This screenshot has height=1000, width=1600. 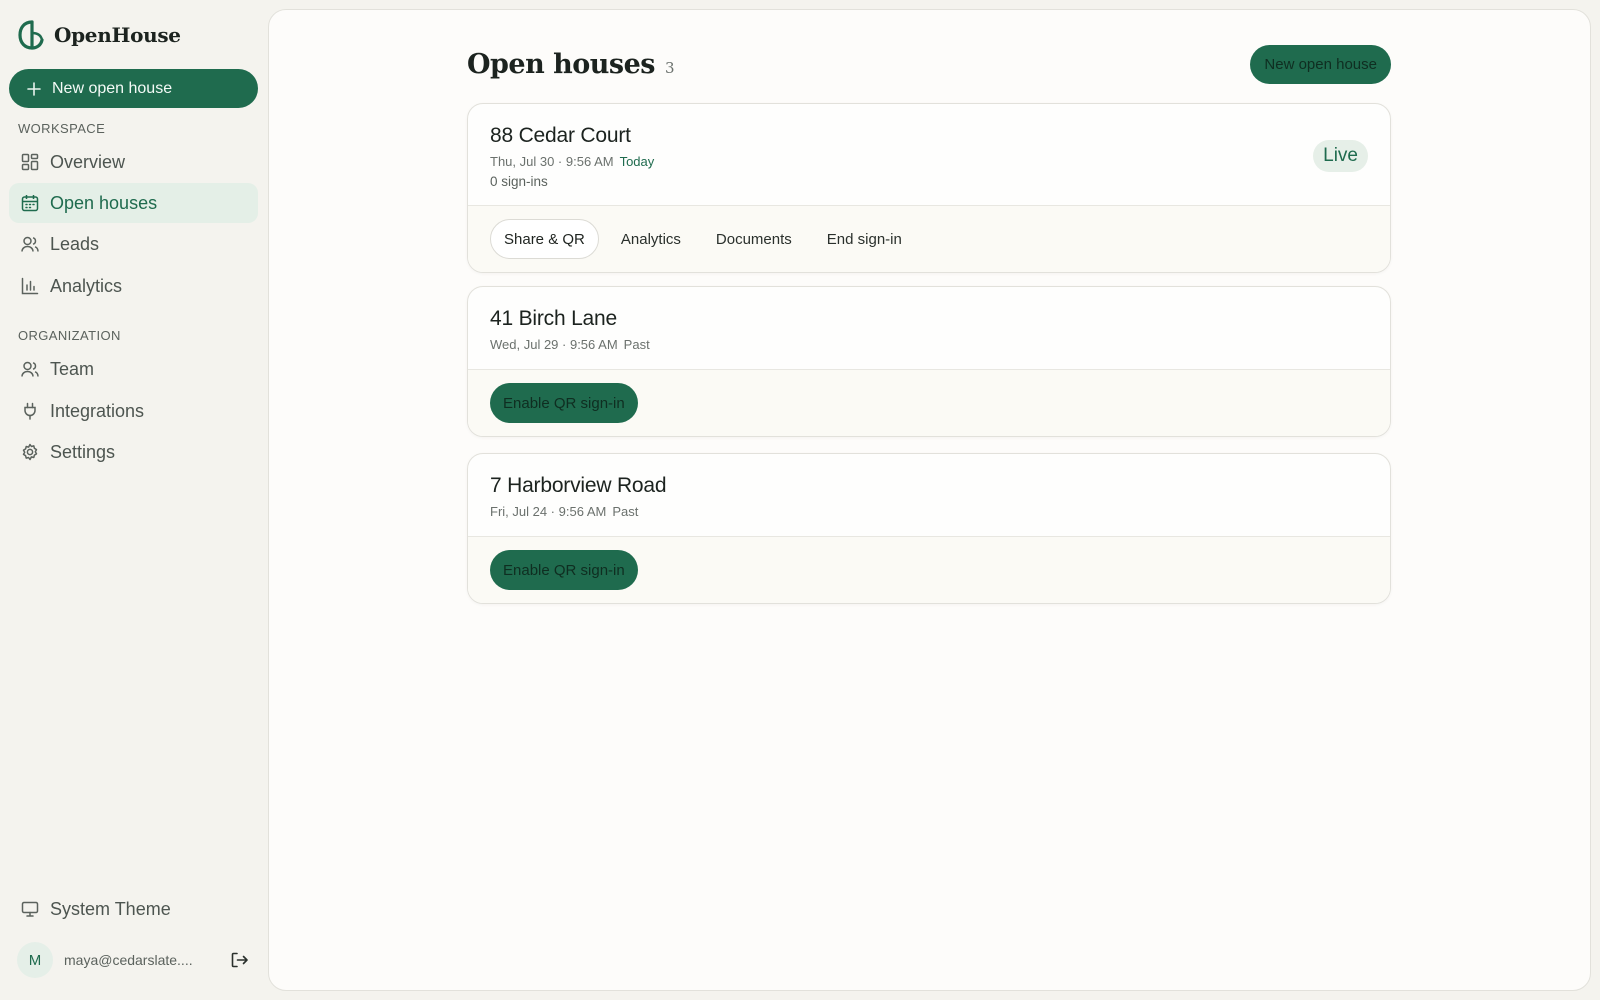 What do you see at coordinates (30, 162) in the screenshot?
I see `grid-icon` at bounding box center [30, 162].